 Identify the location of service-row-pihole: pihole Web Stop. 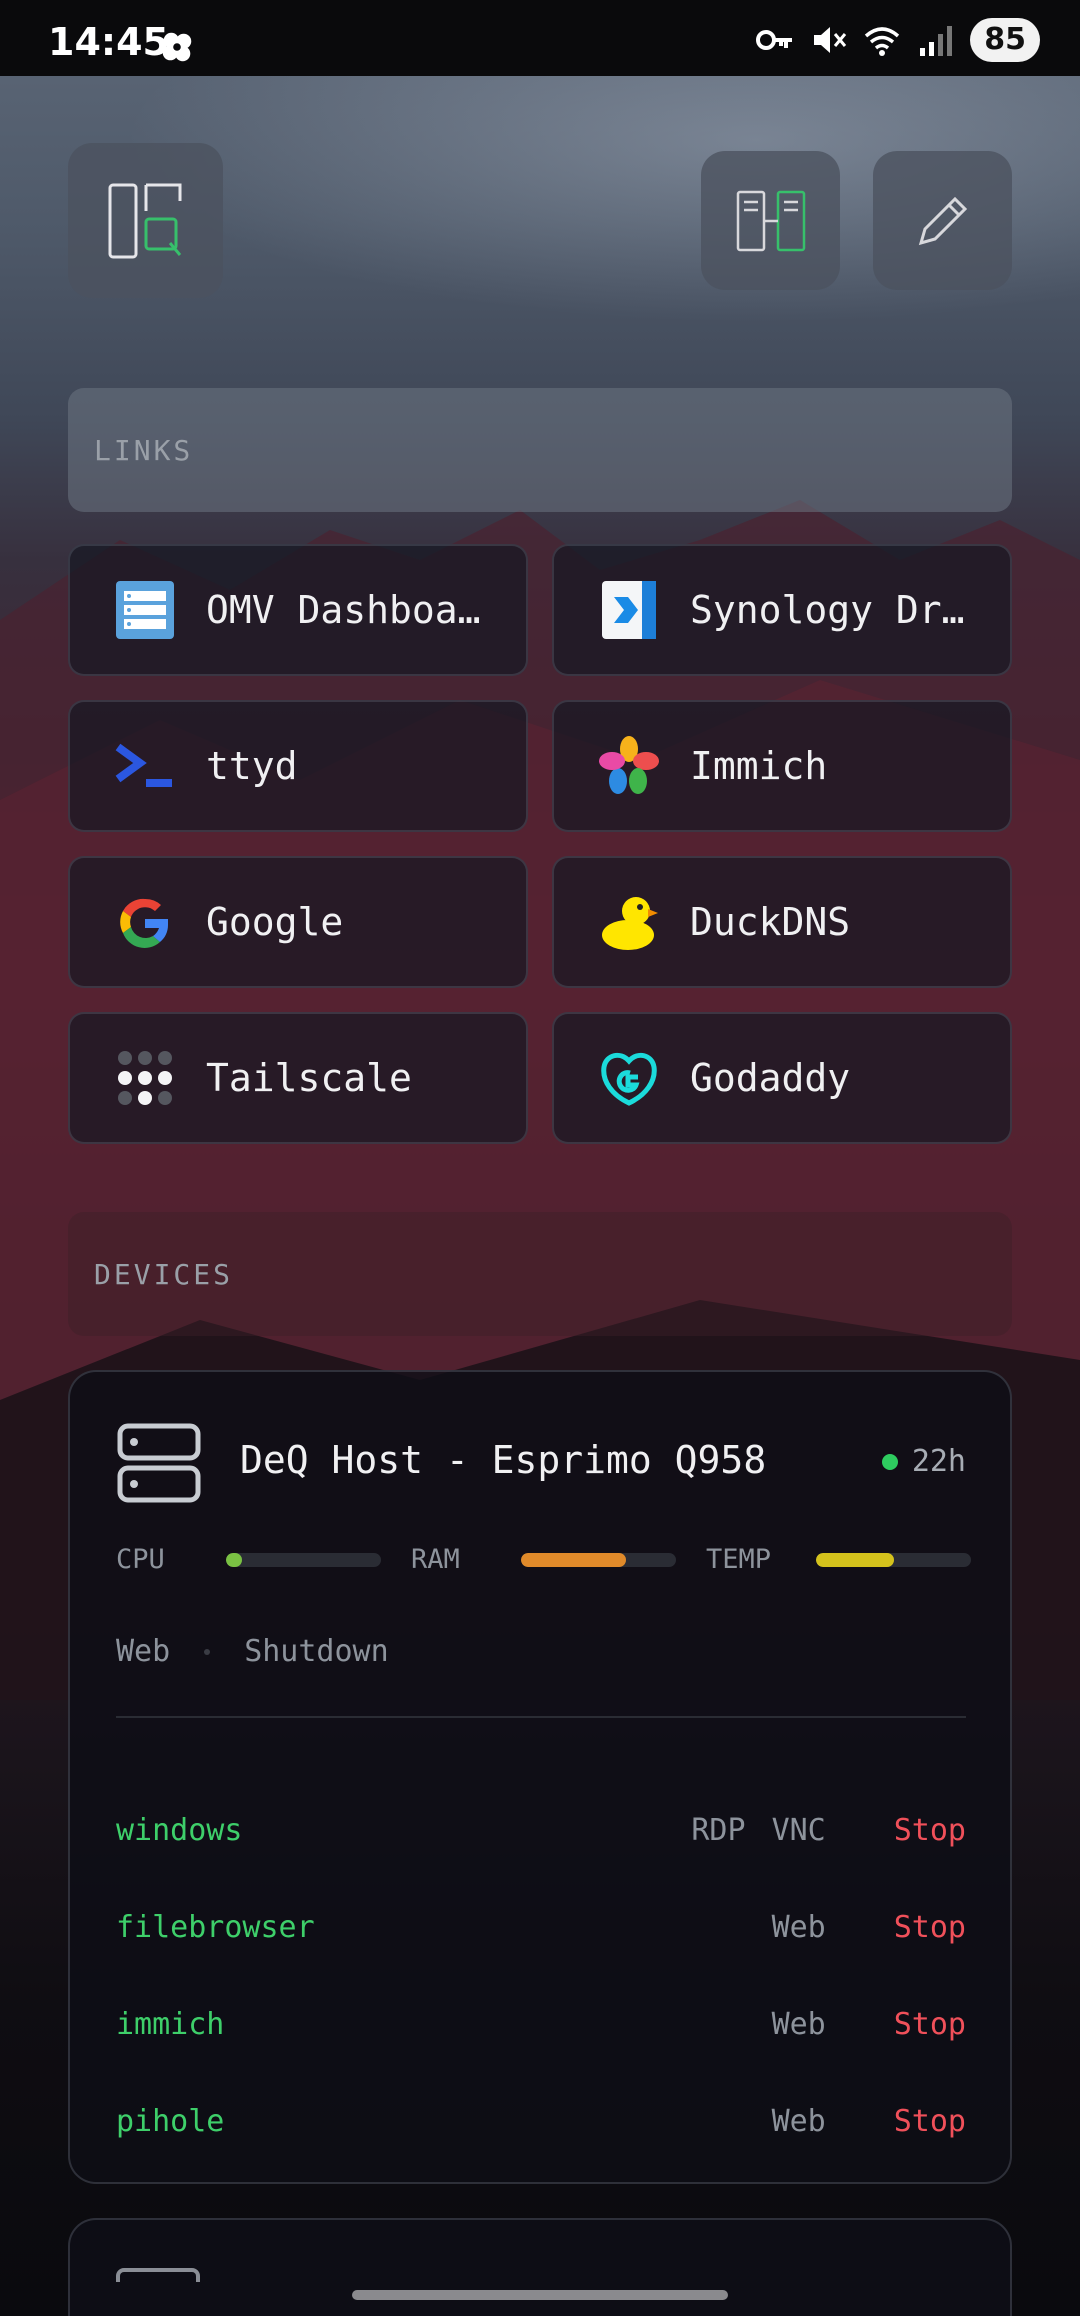
(541, 2121).